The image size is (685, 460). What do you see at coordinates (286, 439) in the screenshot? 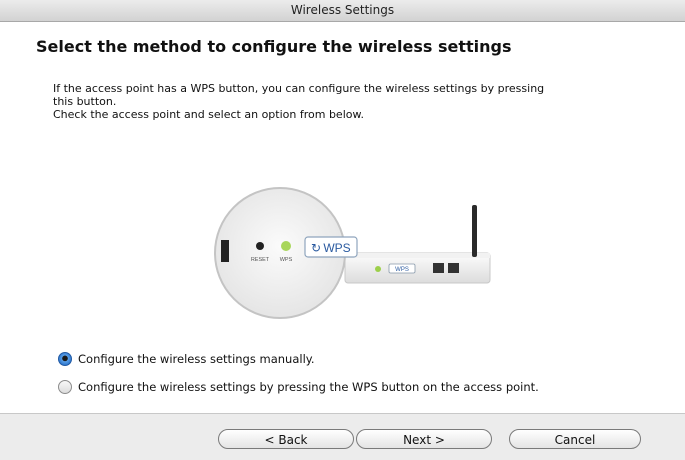
I see `back-button: < Back` at bounding box center [286, 439].